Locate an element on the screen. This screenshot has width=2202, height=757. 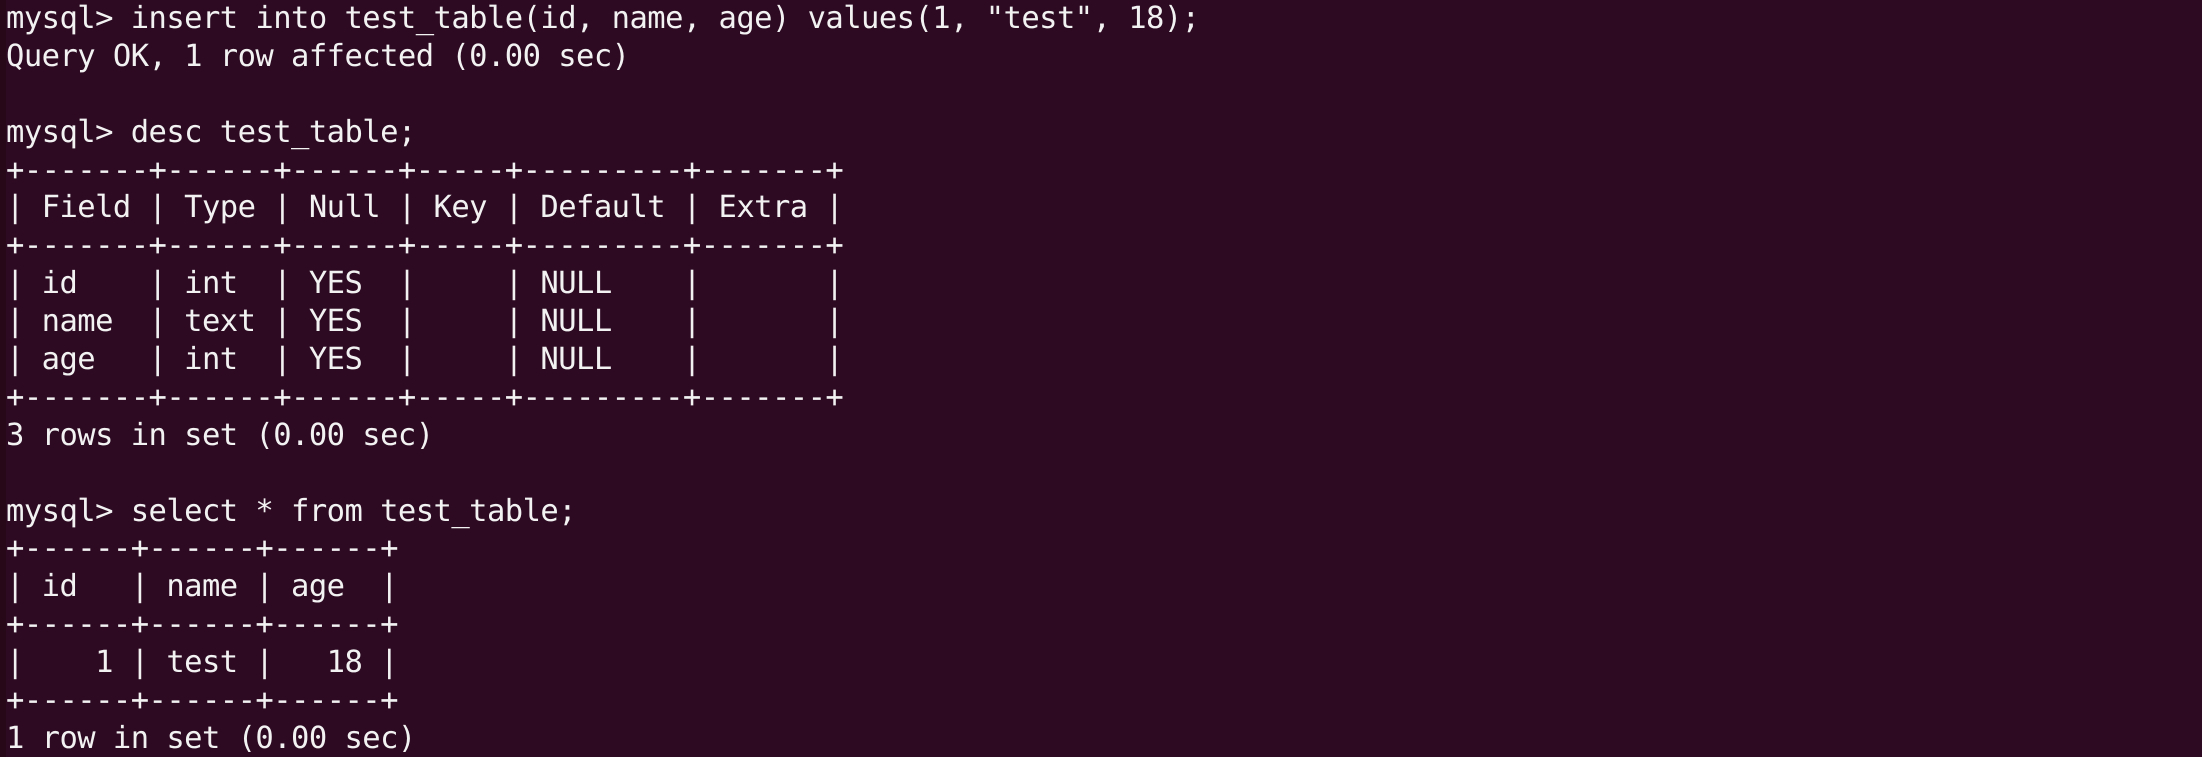
desc-table-row-name: | name | text | YES | | NULL | | is located at coordinates (425, 322).